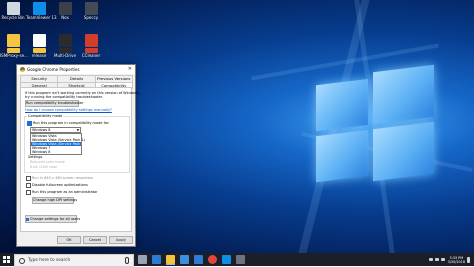  I want to click on desktop-icon-multidrive, so click(65, 41).